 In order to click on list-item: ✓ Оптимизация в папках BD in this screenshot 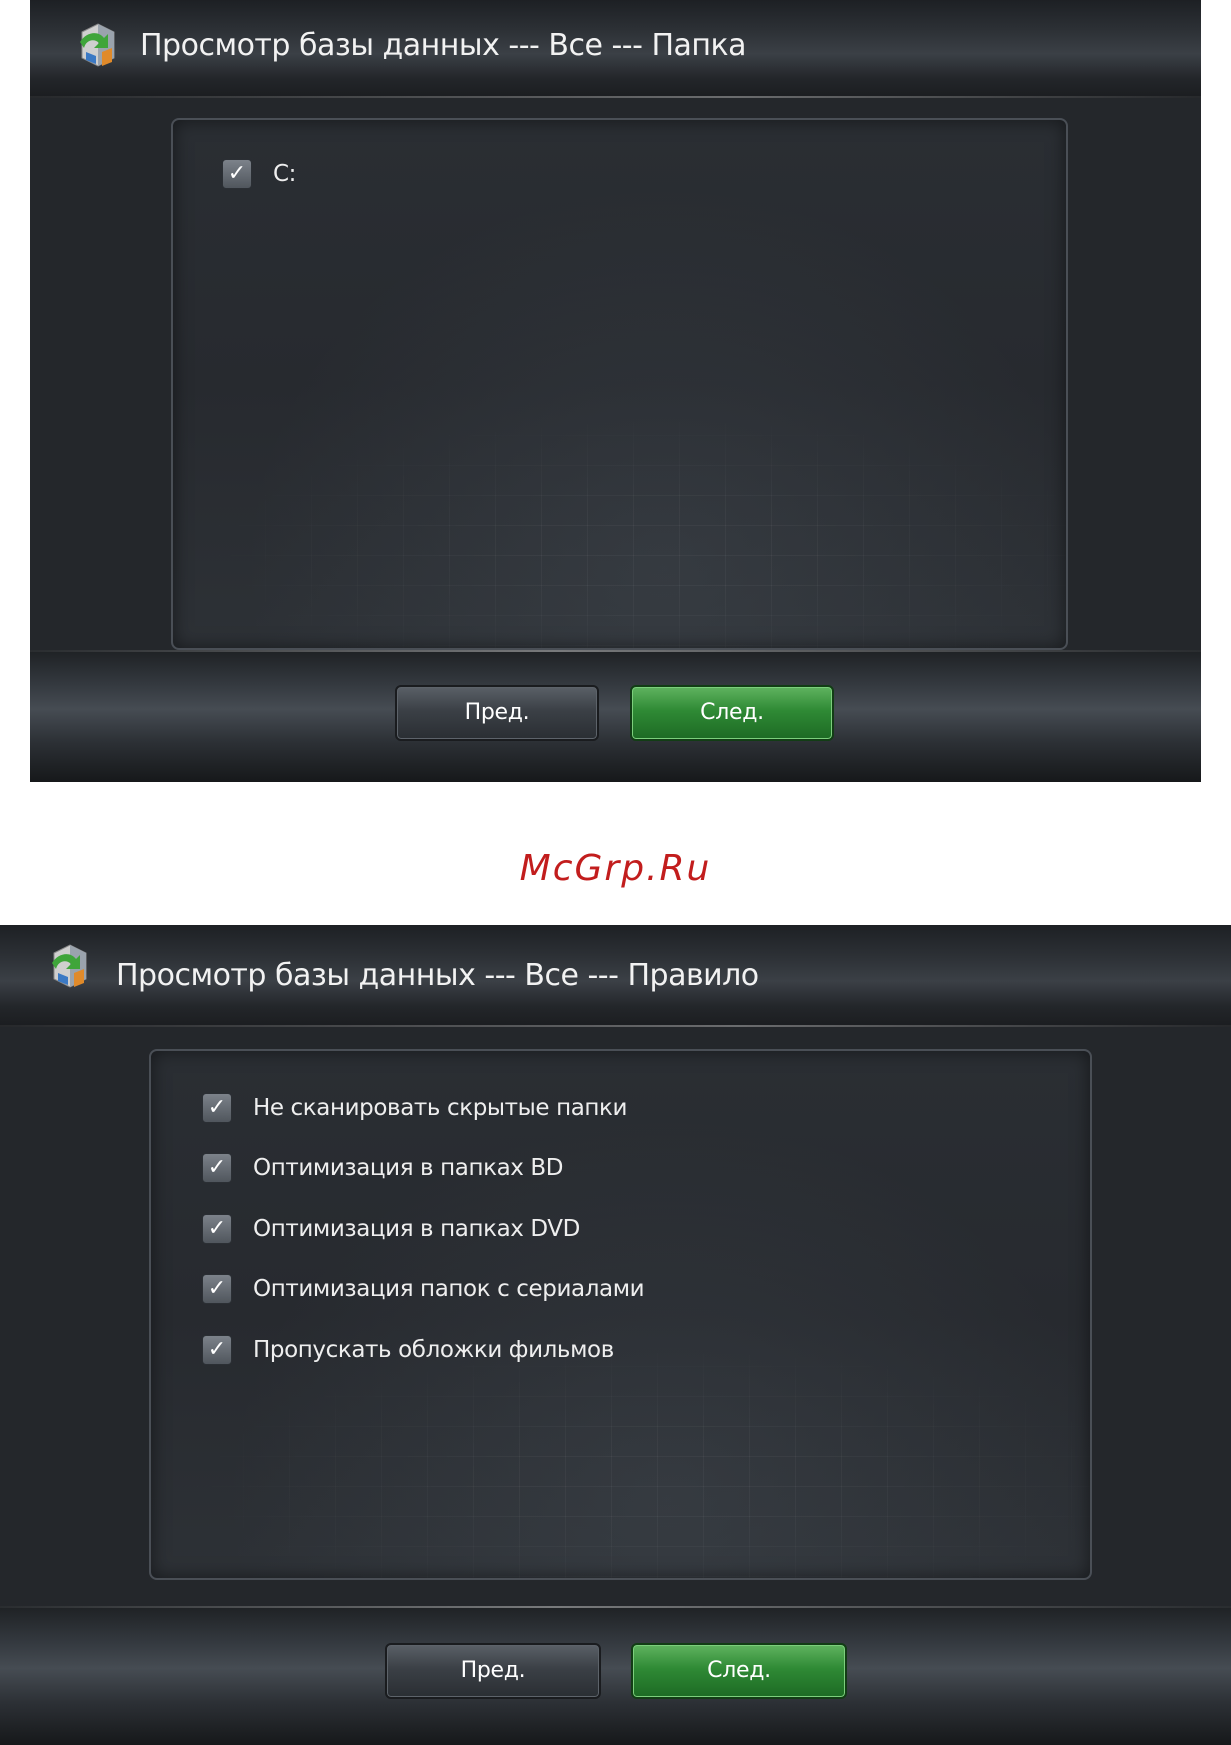, I will do `click(382, 1168)`.